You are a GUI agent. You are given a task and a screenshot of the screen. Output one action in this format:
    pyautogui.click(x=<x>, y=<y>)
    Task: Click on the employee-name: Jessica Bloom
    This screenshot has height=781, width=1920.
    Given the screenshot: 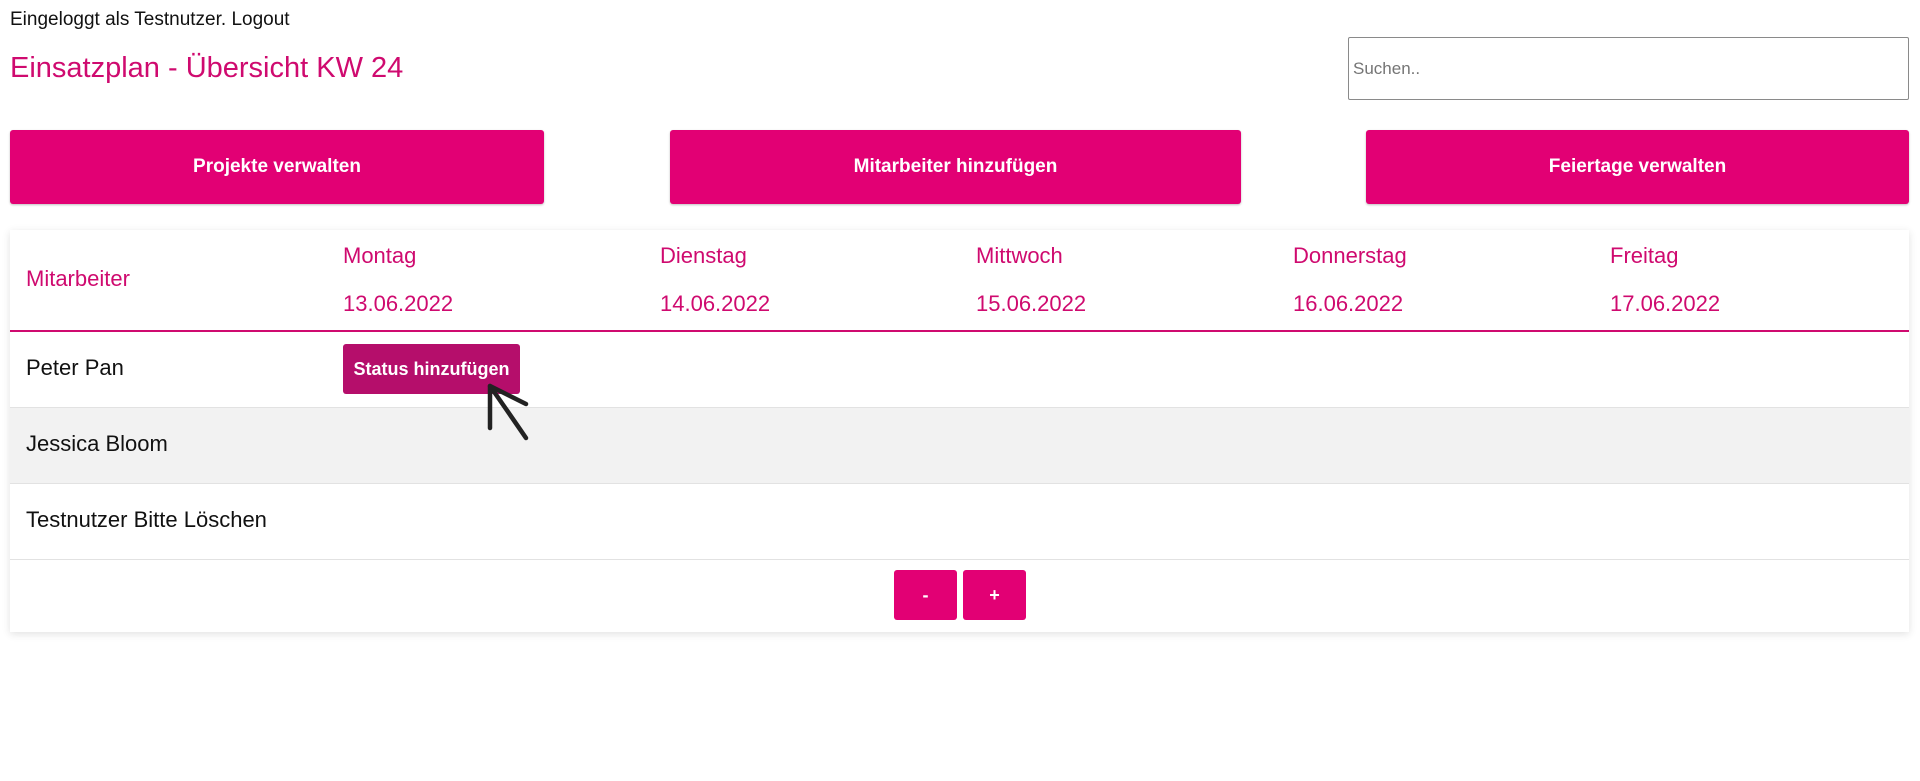 What is the action you would take?
    pyautogui.click(x=97, y=443)
    